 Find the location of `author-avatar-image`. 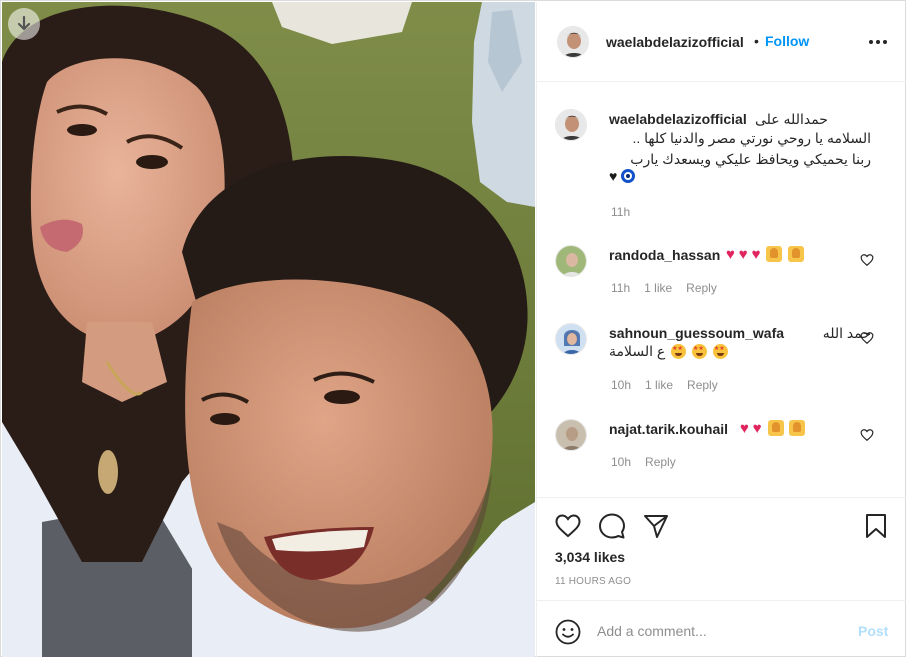

author-avatar-image is located at coordinates (573, 42).